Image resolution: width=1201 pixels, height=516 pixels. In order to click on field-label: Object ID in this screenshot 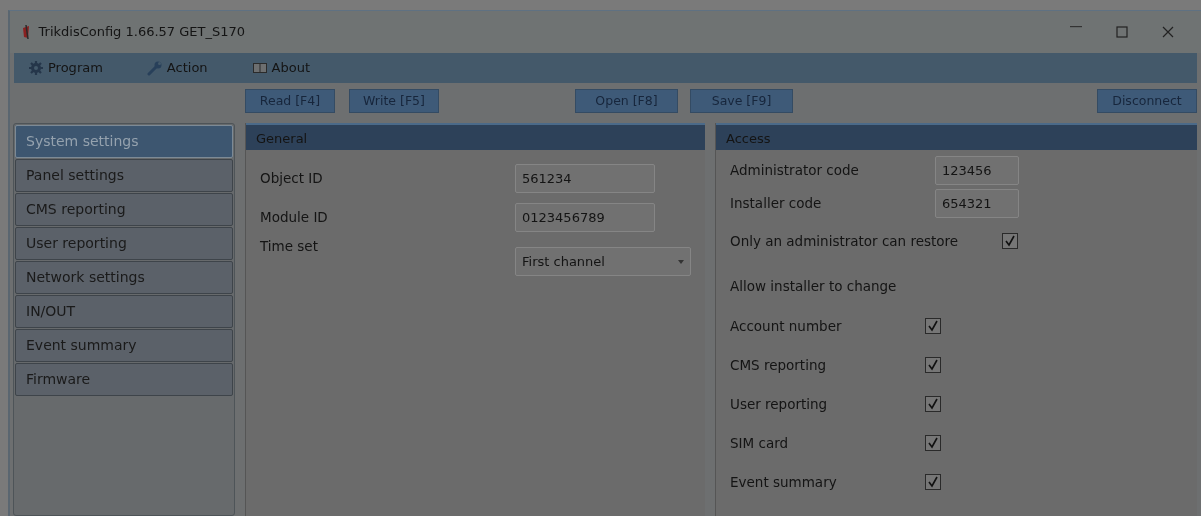, I will do `click(292, 179)`.